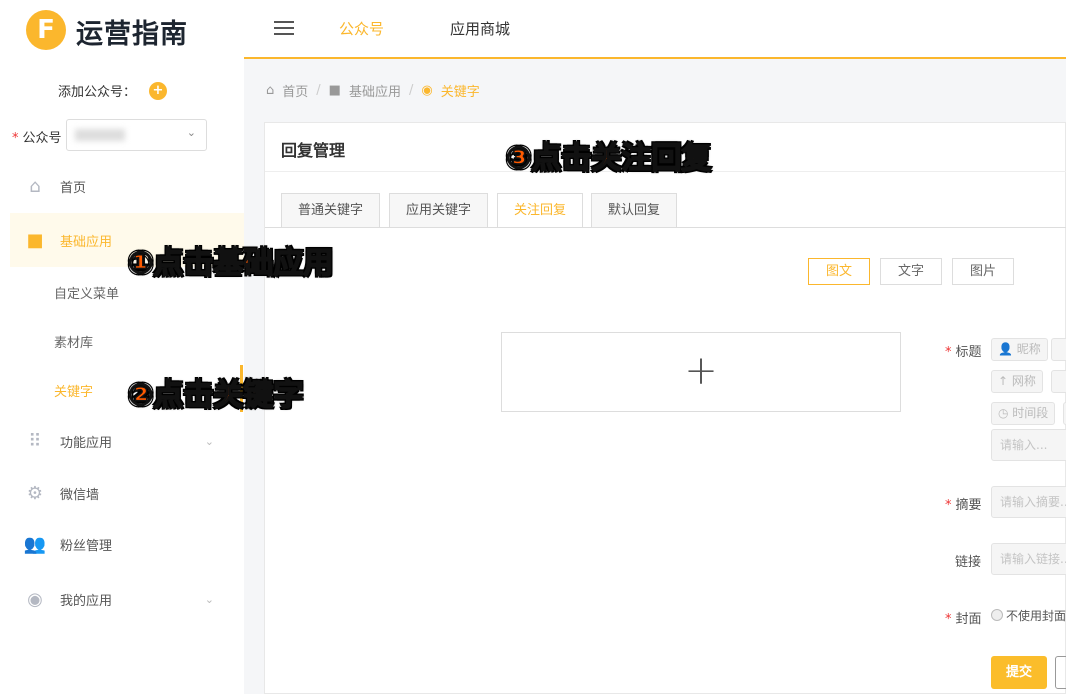 Image resolution: width=1066 pixels, height=694 pixels. What do you see at coordinates (127, 544) in the screenshot?
I see `sidebar-item-fans: 👥 粉丝管理` at bounding box center [127, 544].